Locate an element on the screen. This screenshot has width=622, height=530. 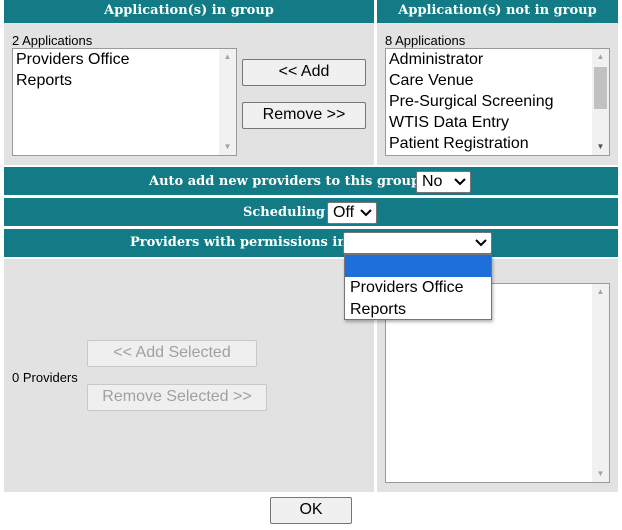
list-item: Pre-Surgical Screening is located at coordinates (497, 101).